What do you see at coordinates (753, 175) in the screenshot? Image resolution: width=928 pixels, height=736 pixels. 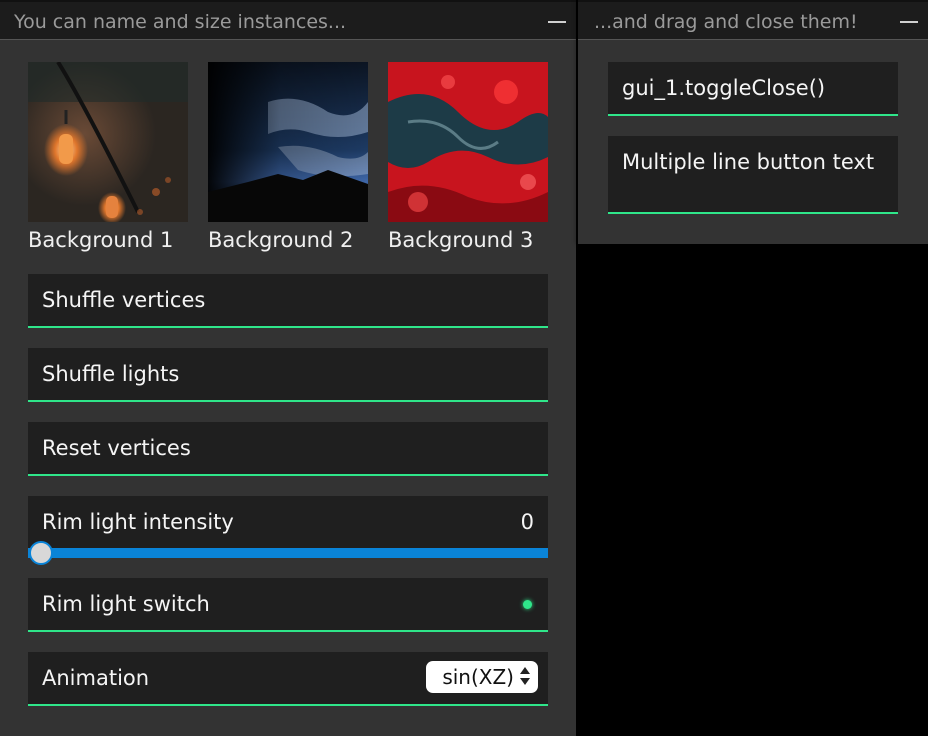 I see `multiple-line-button: Multiple line button text` at bounding box center [753, 175].